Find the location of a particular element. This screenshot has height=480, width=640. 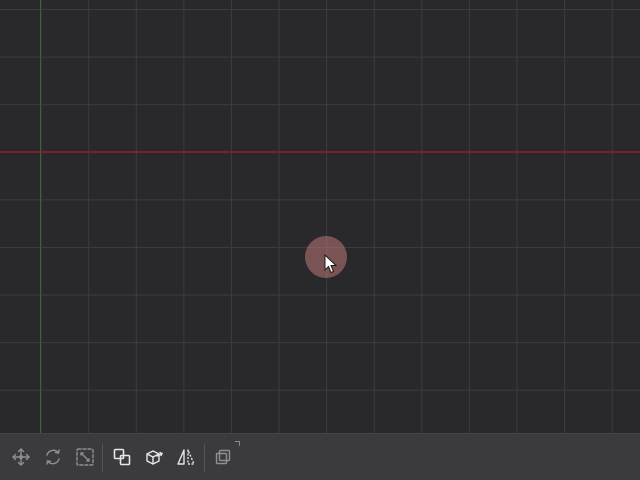

mirror-tool-button is located at coordinates (186, 457).